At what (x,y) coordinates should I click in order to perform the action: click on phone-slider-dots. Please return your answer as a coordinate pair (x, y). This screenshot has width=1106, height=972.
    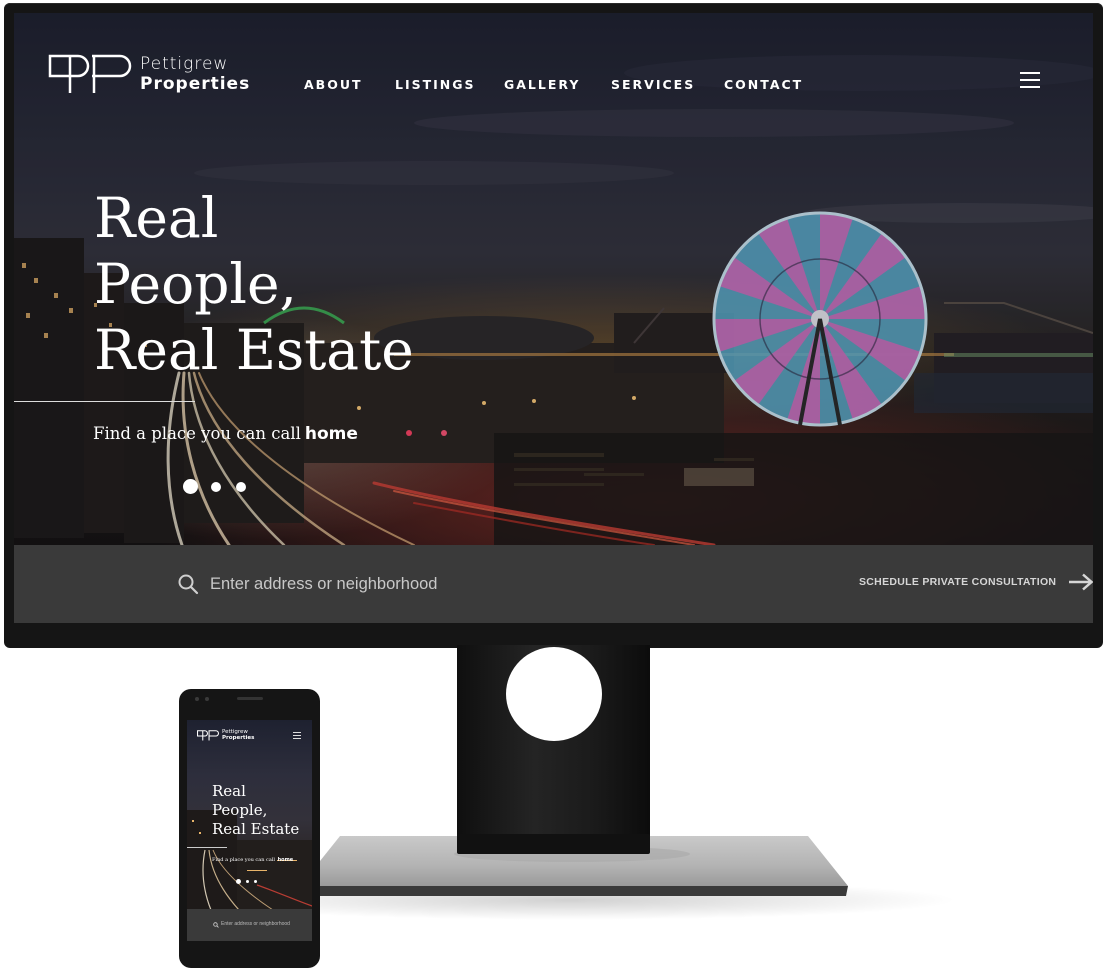
    Looking at the image, I should click on (249, 881).